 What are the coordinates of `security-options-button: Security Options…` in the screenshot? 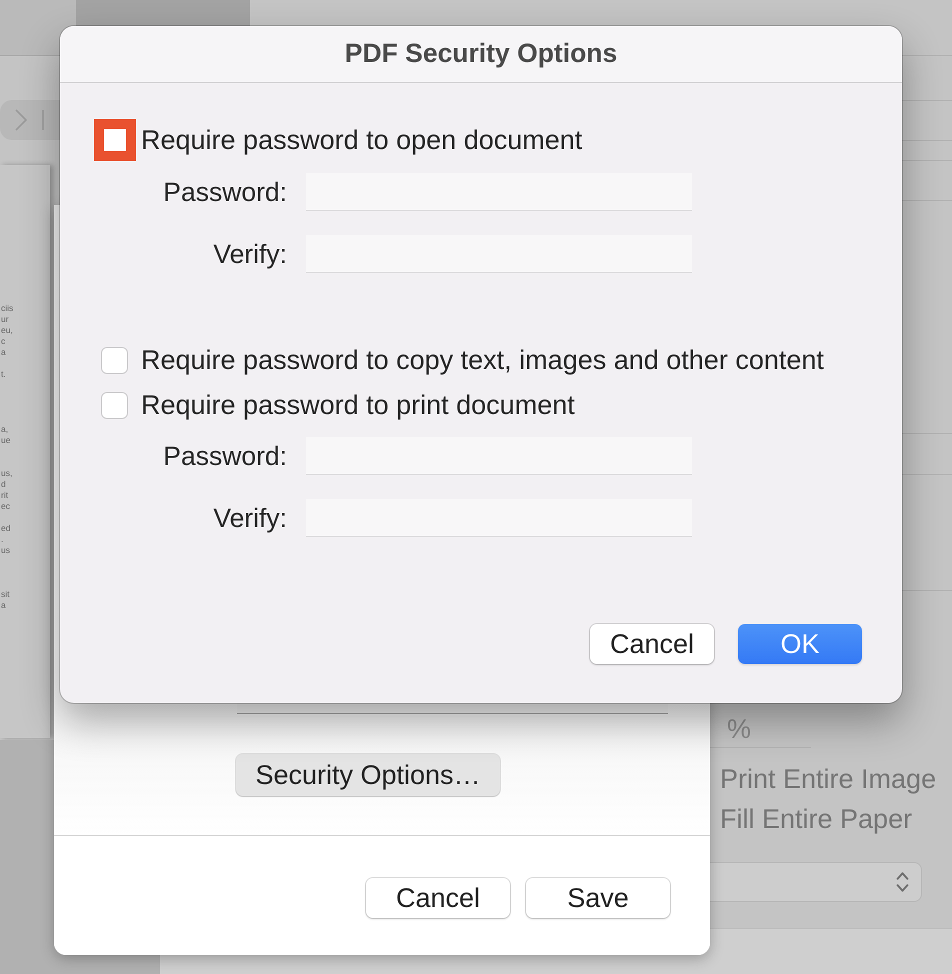 It's located at (368, 775).